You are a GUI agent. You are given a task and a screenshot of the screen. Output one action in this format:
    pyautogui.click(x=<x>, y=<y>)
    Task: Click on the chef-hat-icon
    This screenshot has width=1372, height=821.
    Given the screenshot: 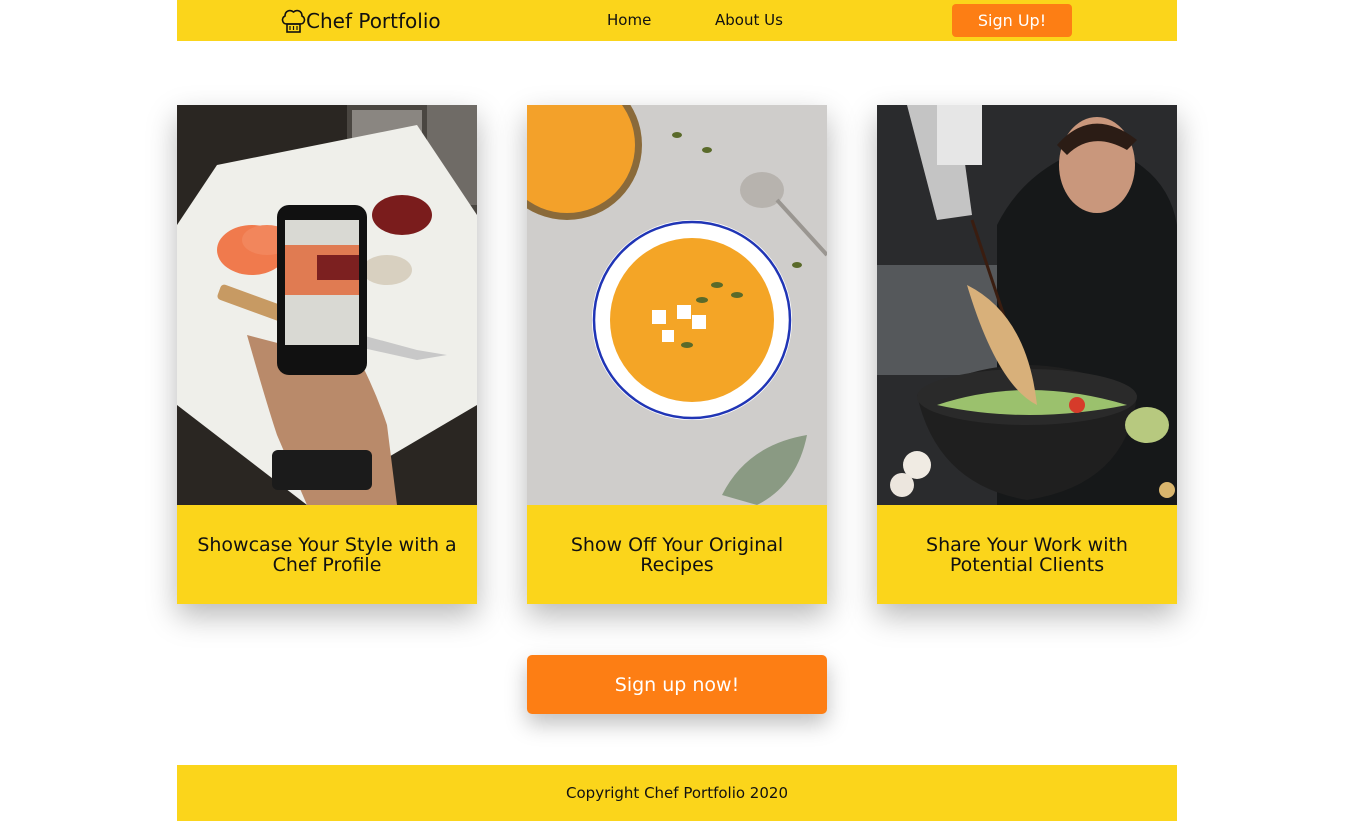 What is the action you would take?
    pyautogui.click(x=293, y=21)
    